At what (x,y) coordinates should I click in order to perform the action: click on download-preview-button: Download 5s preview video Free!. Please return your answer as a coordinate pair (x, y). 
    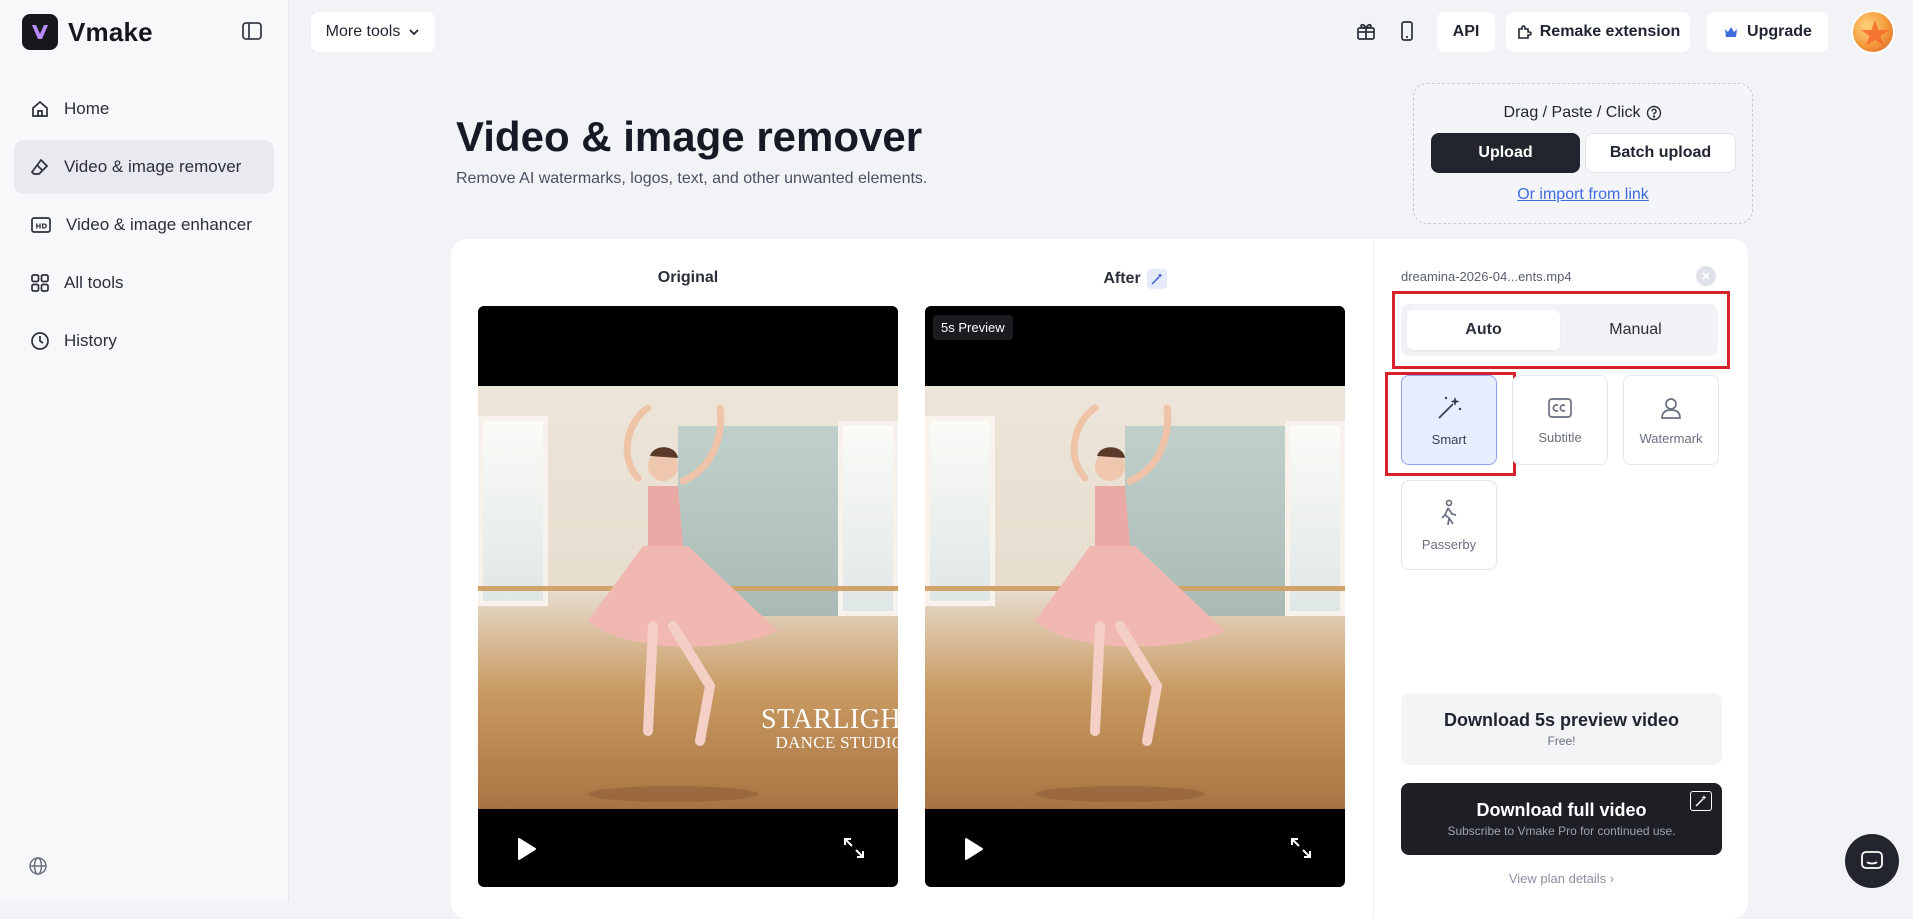
    Looking at the image, I should click on (1561, 729).